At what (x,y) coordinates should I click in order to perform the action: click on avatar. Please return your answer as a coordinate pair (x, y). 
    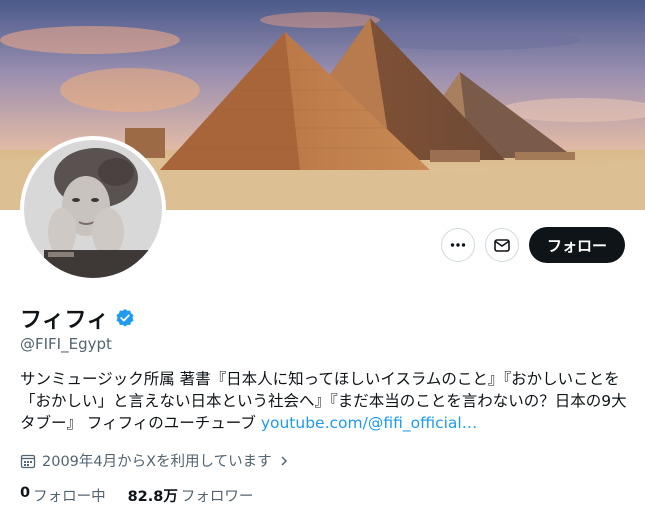
    Looking at the image, I should click on (93, 209).